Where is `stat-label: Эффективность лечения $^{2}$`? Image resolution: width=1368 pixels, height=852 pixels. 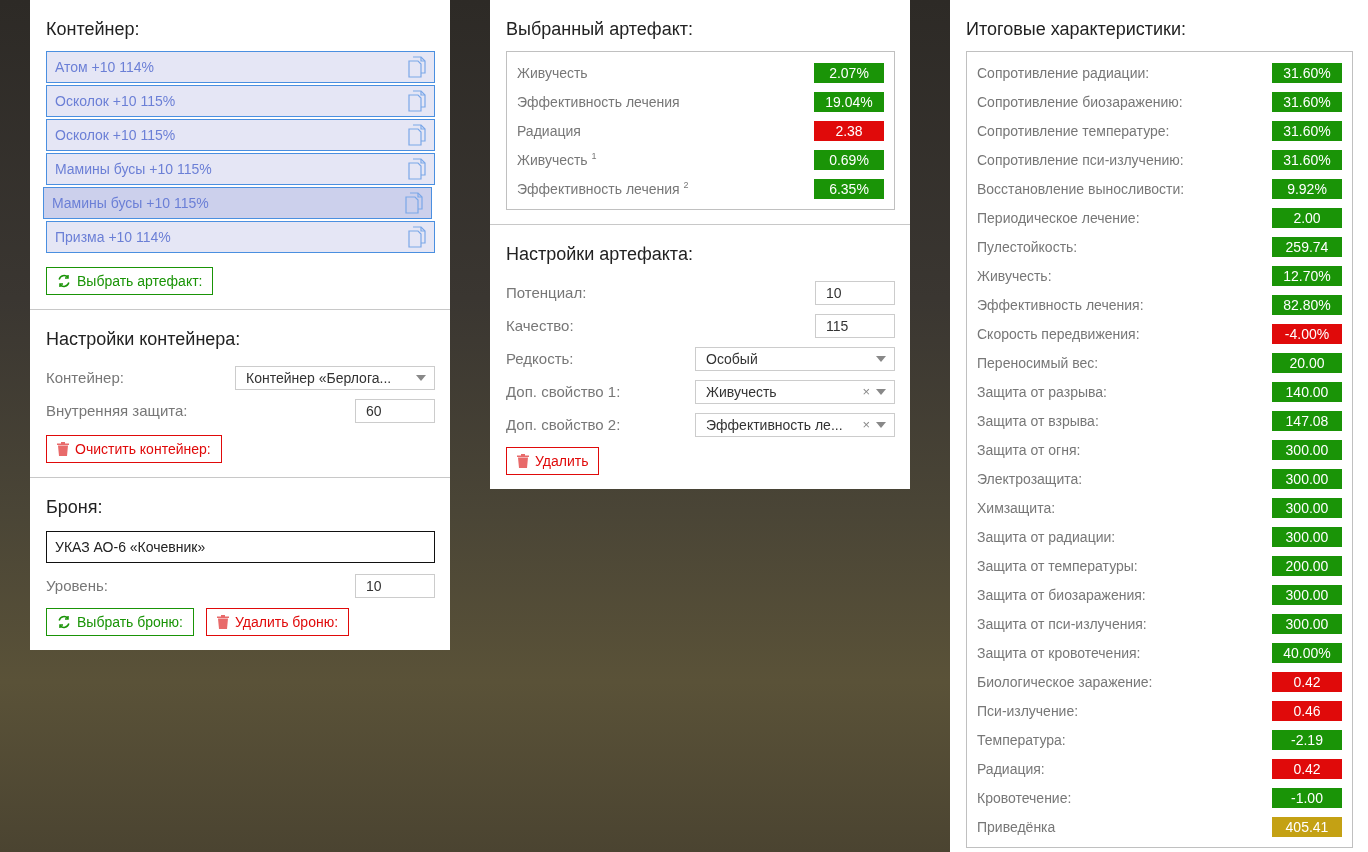 stat-label: Эффективность лечения $^{2}$ is located at coordinates (603, 188).